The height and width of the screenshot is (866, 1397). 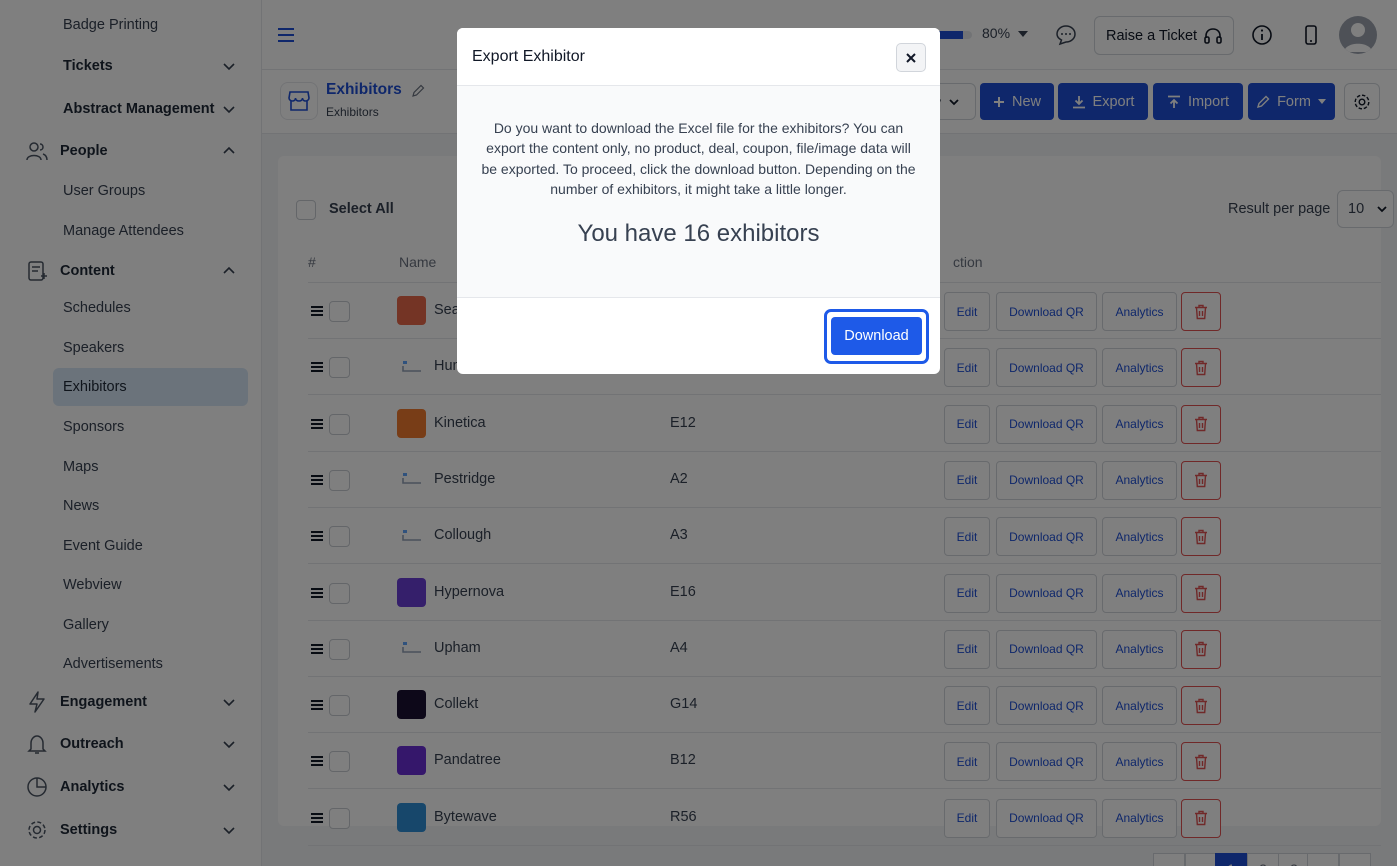 What do you see at coordinates (698, 57) in the screenshot?
I see `modal-header: Export Exhibitor` at bounding box center [698, 57].